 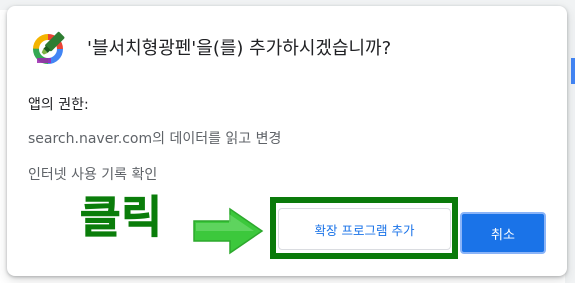 What do you see at coordinates (228, 231) in the screenshot?
I see `right-arrow-icon` at bounding box center [228, 231].